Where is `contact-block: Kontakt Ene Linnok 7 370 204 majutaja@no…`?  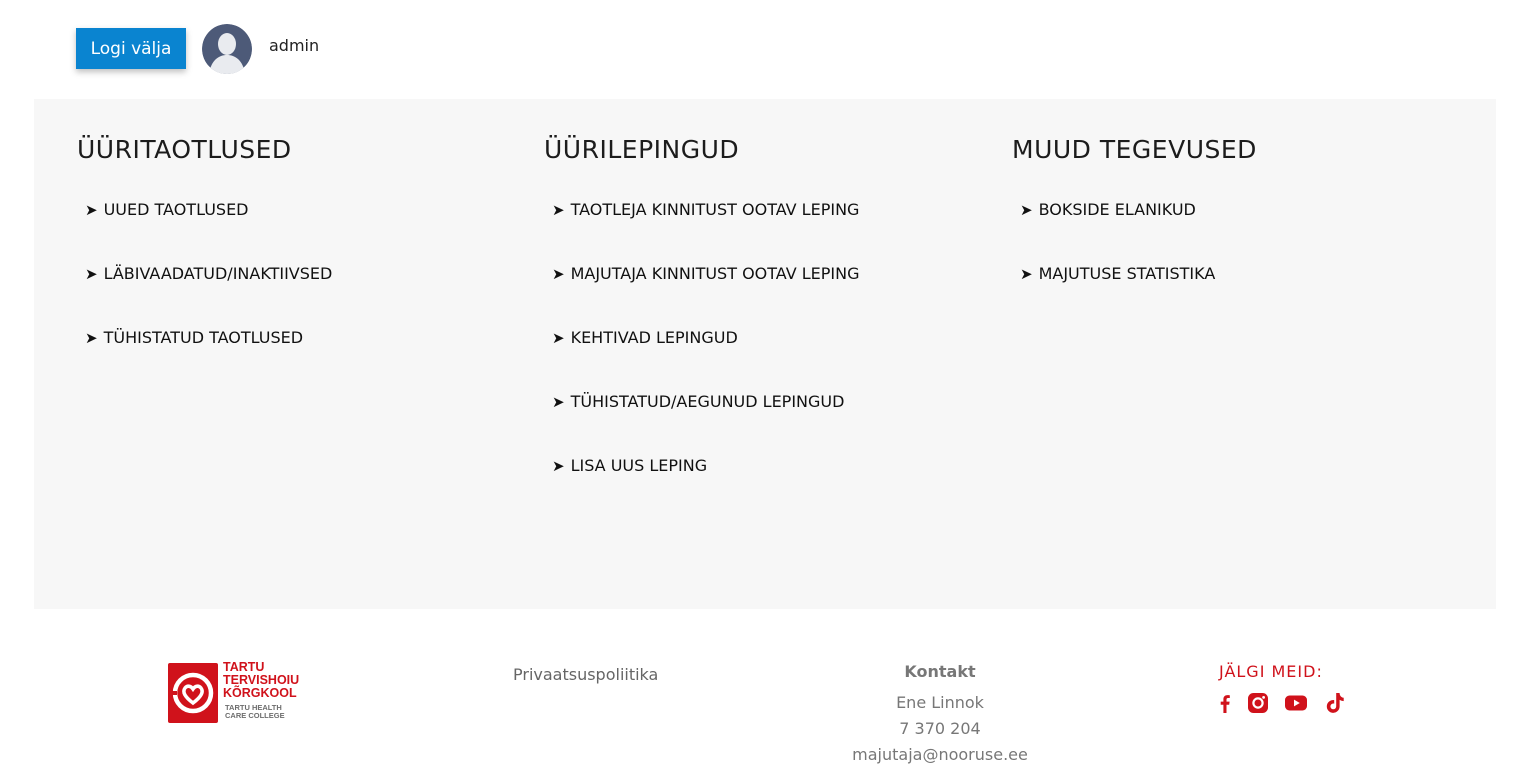 contact-block: Kontakt Ene Linnok 7 370 204 majutaja@no… is located at coordinates (940, 714).